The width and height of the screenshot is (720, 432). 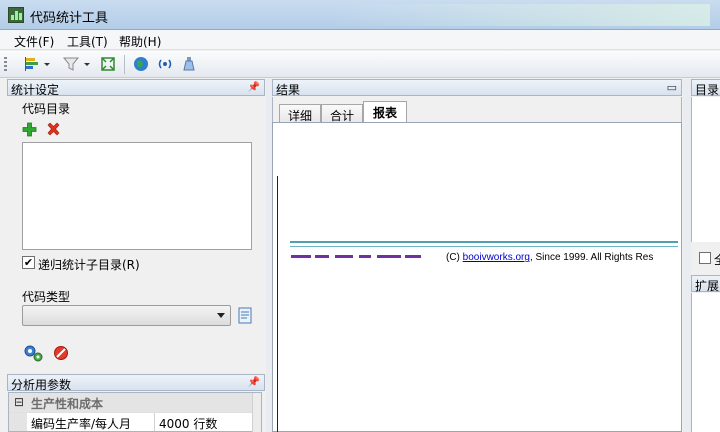 What do you see at coordinates (717, 259) in the screenshot?
I see `select-all-label: 全` at bounding box center [717, 259].